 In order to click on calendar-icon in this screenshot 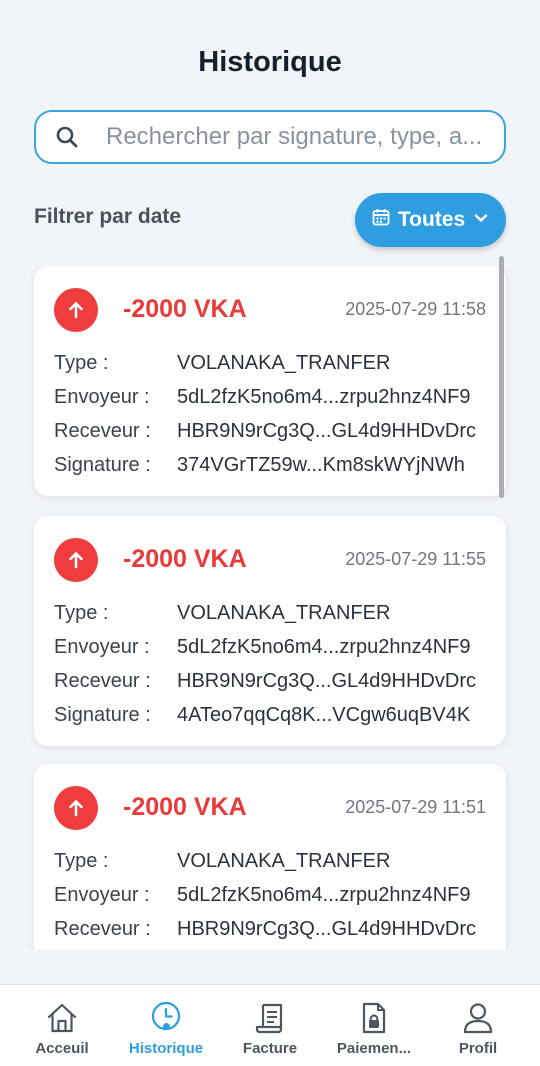, I will do `click(381, 220)`.